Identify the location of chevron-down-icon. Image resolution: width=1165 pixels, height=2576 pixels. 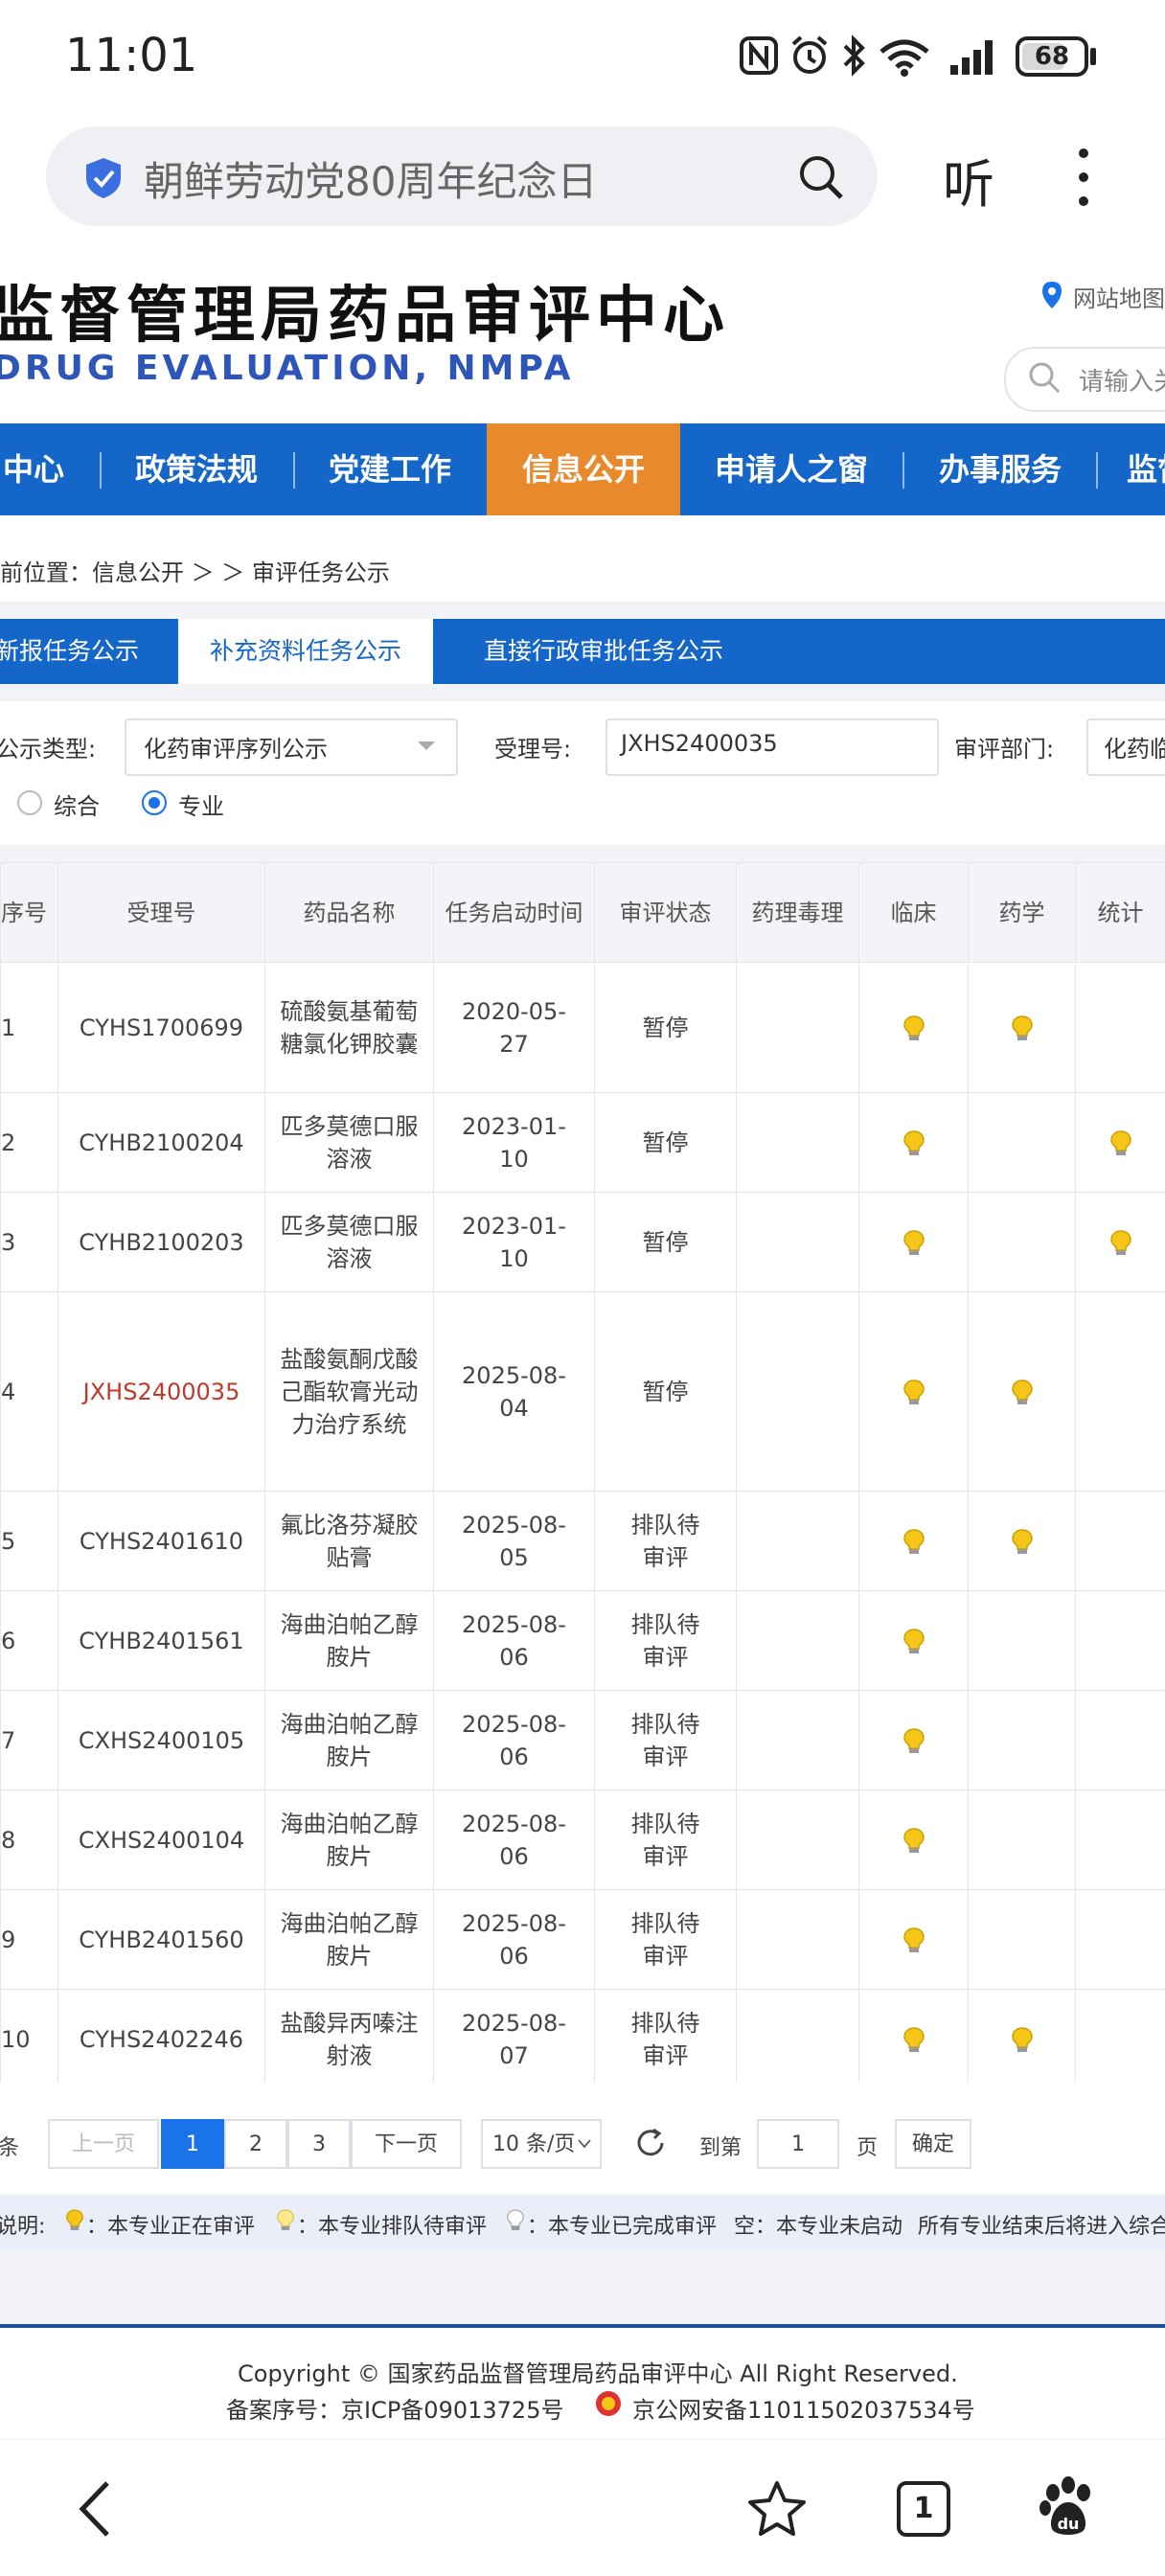
(426, 747).